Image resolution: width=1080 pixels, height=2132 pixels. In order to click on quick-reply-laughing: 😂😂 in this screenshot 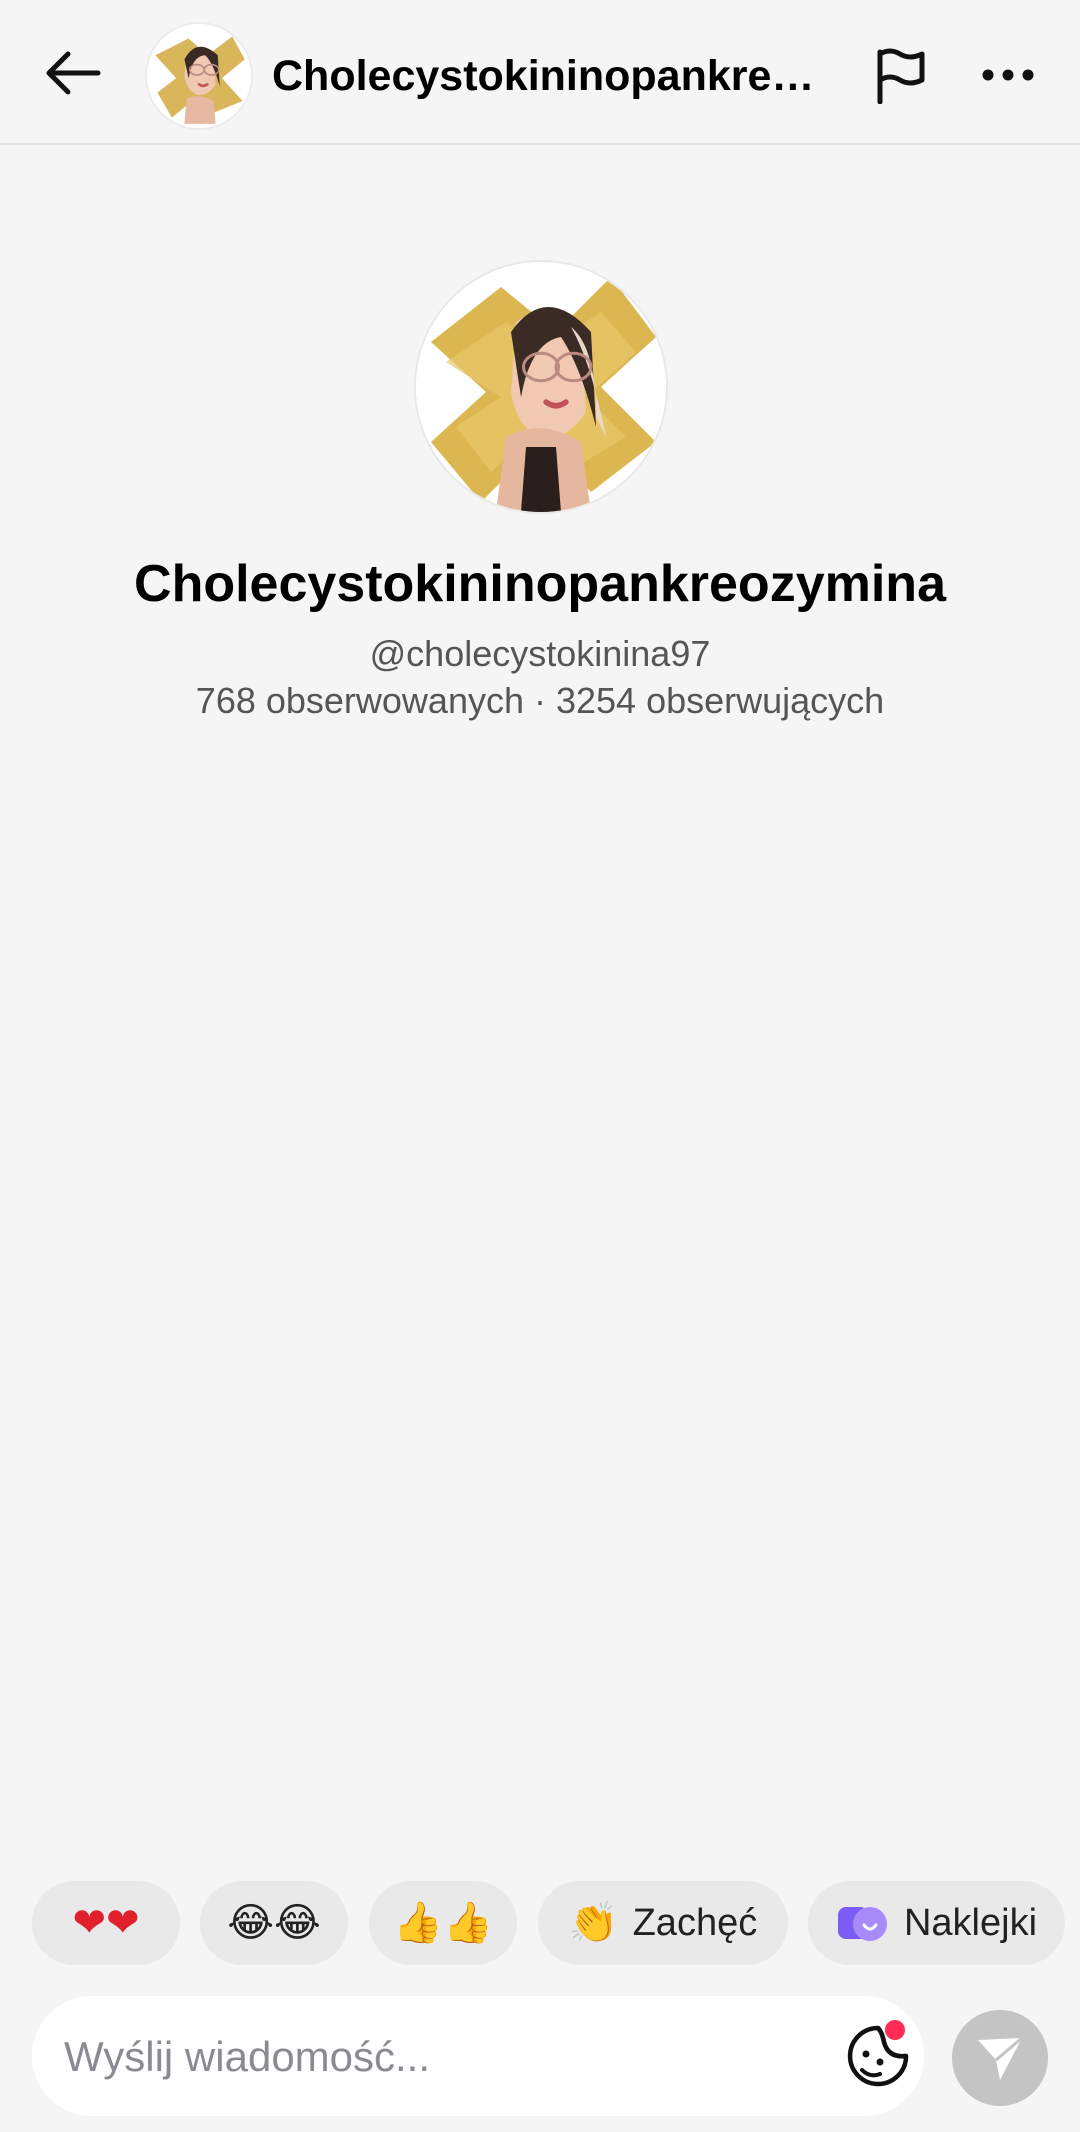, I will do `click(274, 1923)`.